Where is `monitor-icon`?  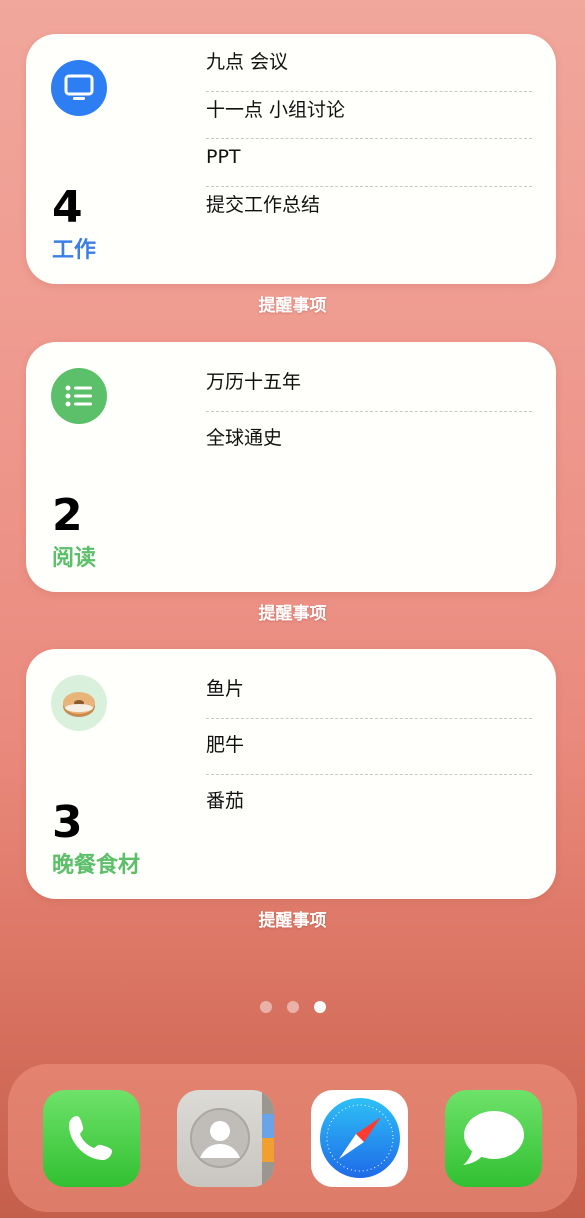
monitor-icon is located at coordinates (79, 88).